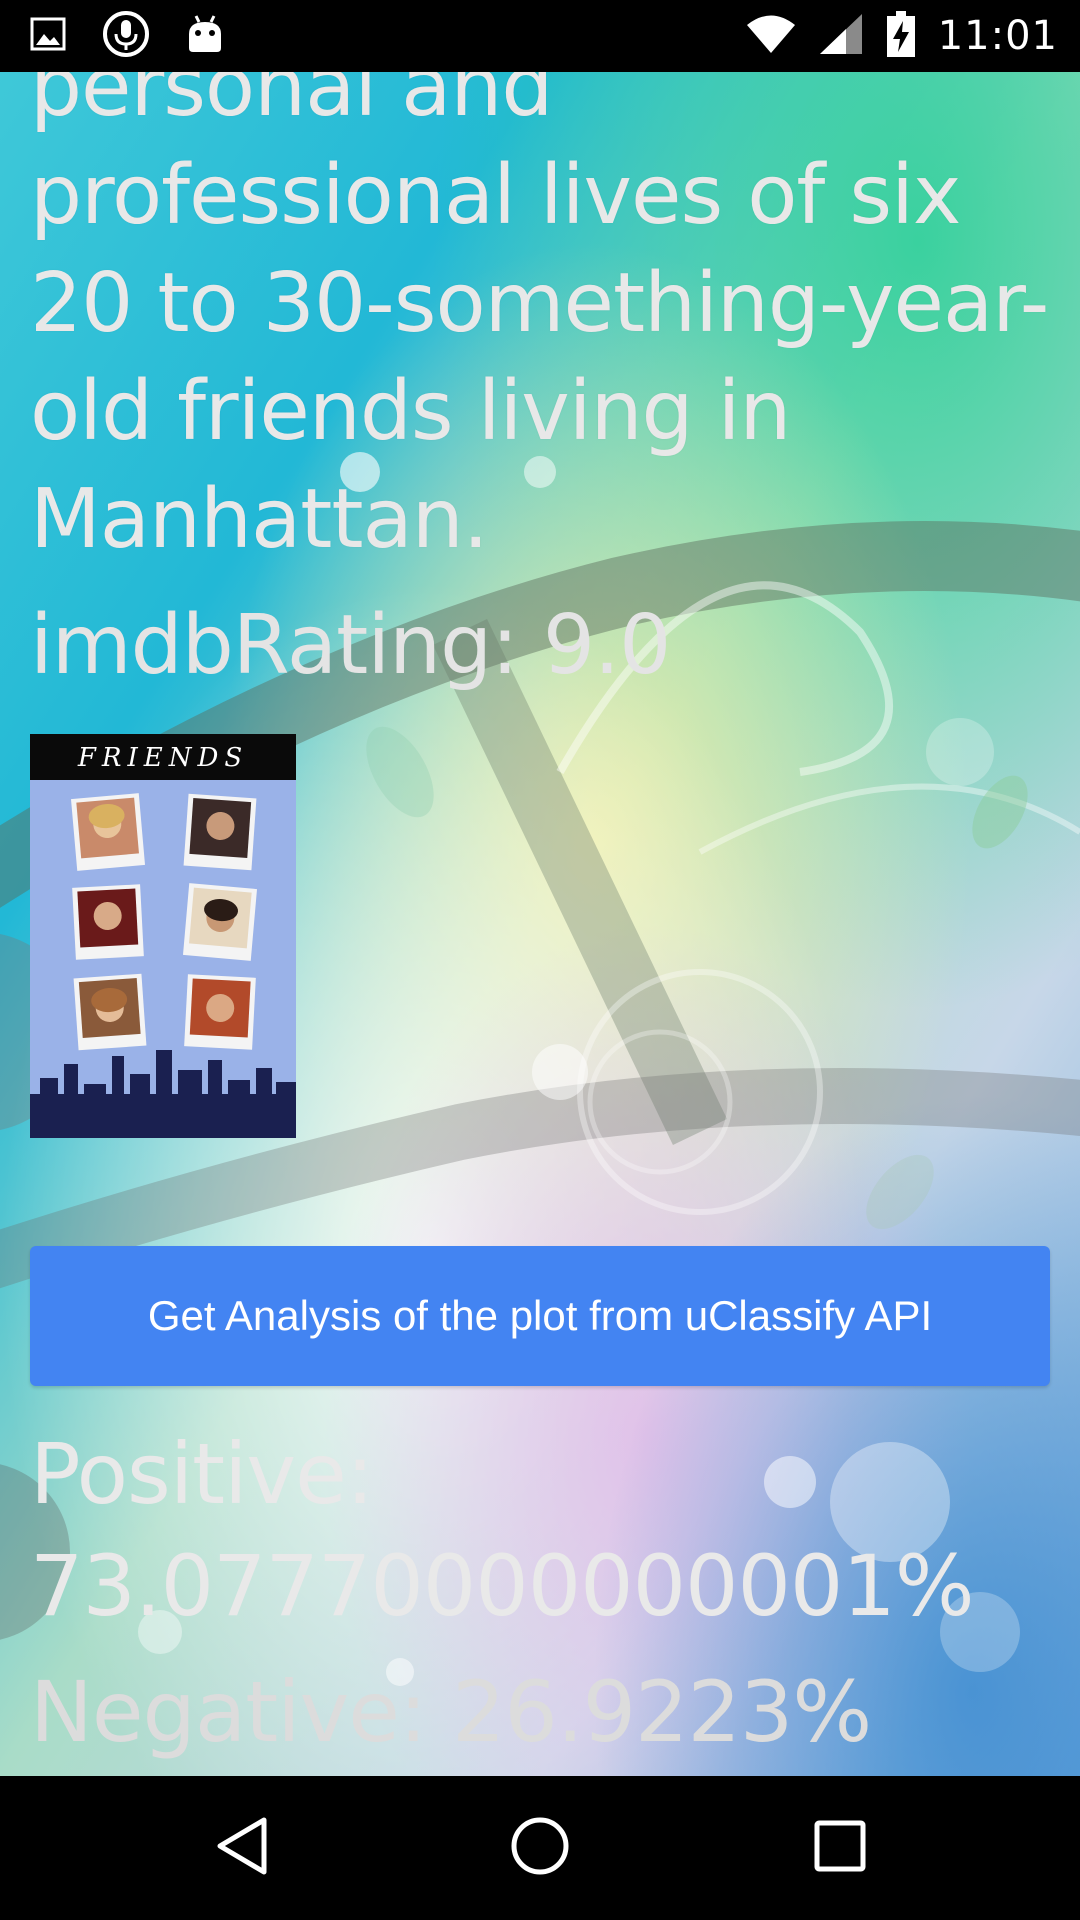  Describe the element at coordinates (163, 936) in the screenshot. I see `movie-poster: FRIENDS` at that location.